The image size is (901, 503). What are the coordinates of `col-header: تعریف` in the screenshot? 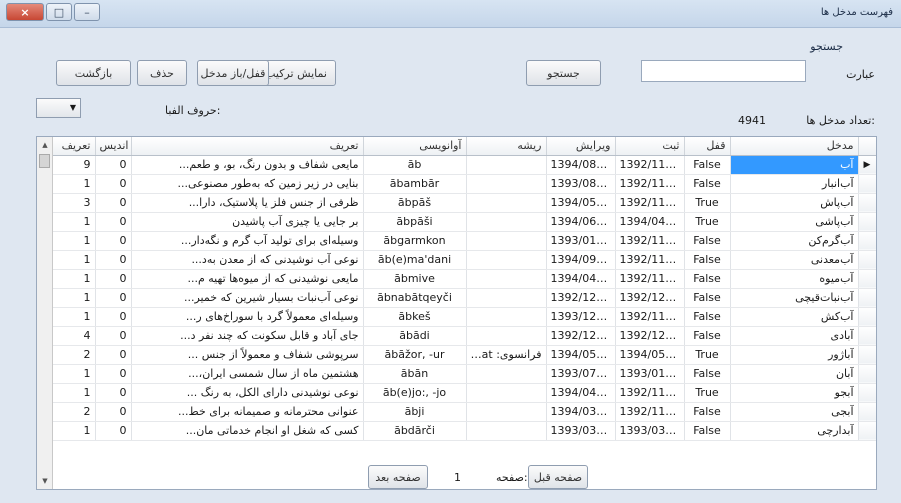 It's located at (247, 146).